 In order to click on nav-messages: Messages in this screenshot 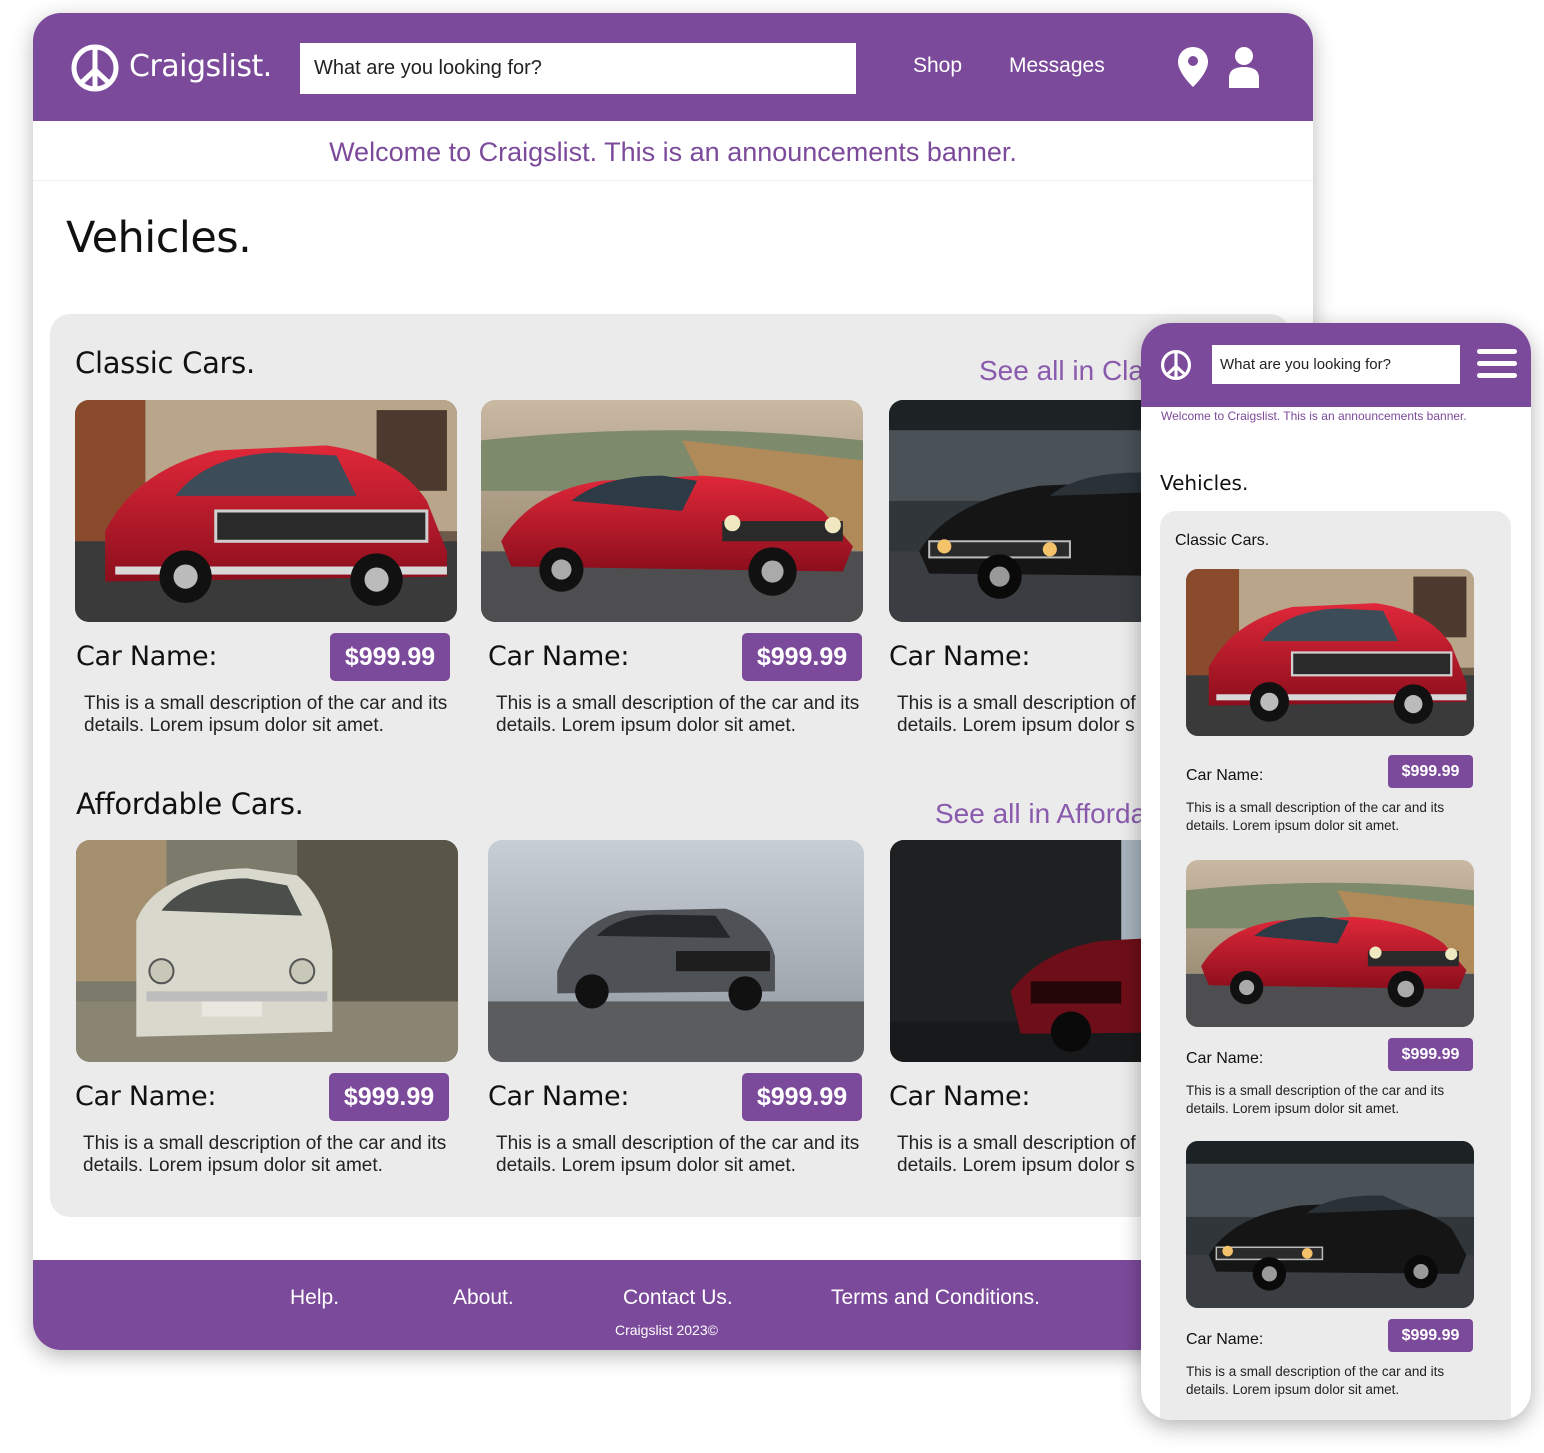, I will do `click(1057, 66)`.